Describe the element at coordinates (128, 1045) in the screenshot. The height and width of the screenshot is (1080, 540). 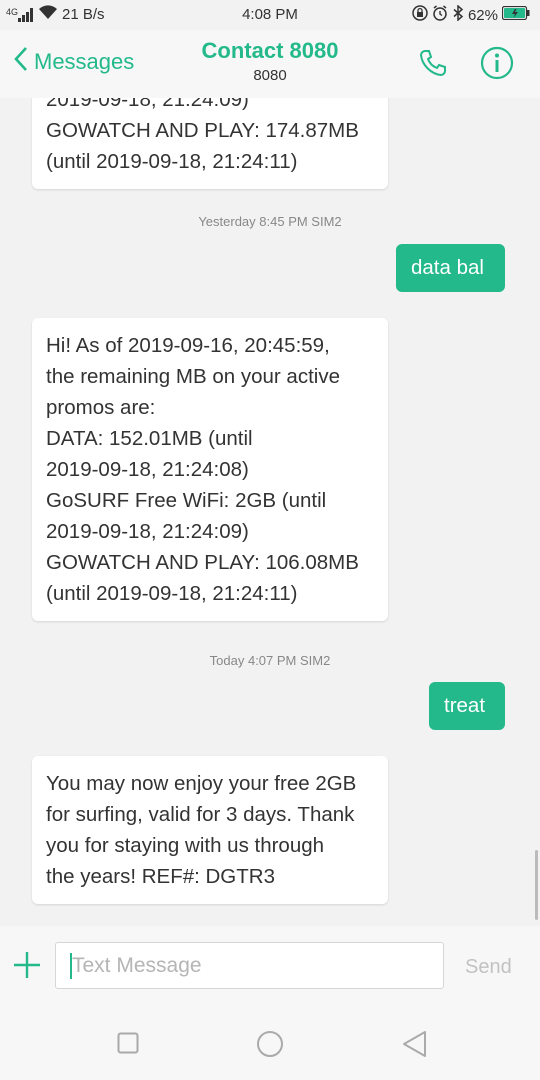
I see `recents-square-icon` at that location.